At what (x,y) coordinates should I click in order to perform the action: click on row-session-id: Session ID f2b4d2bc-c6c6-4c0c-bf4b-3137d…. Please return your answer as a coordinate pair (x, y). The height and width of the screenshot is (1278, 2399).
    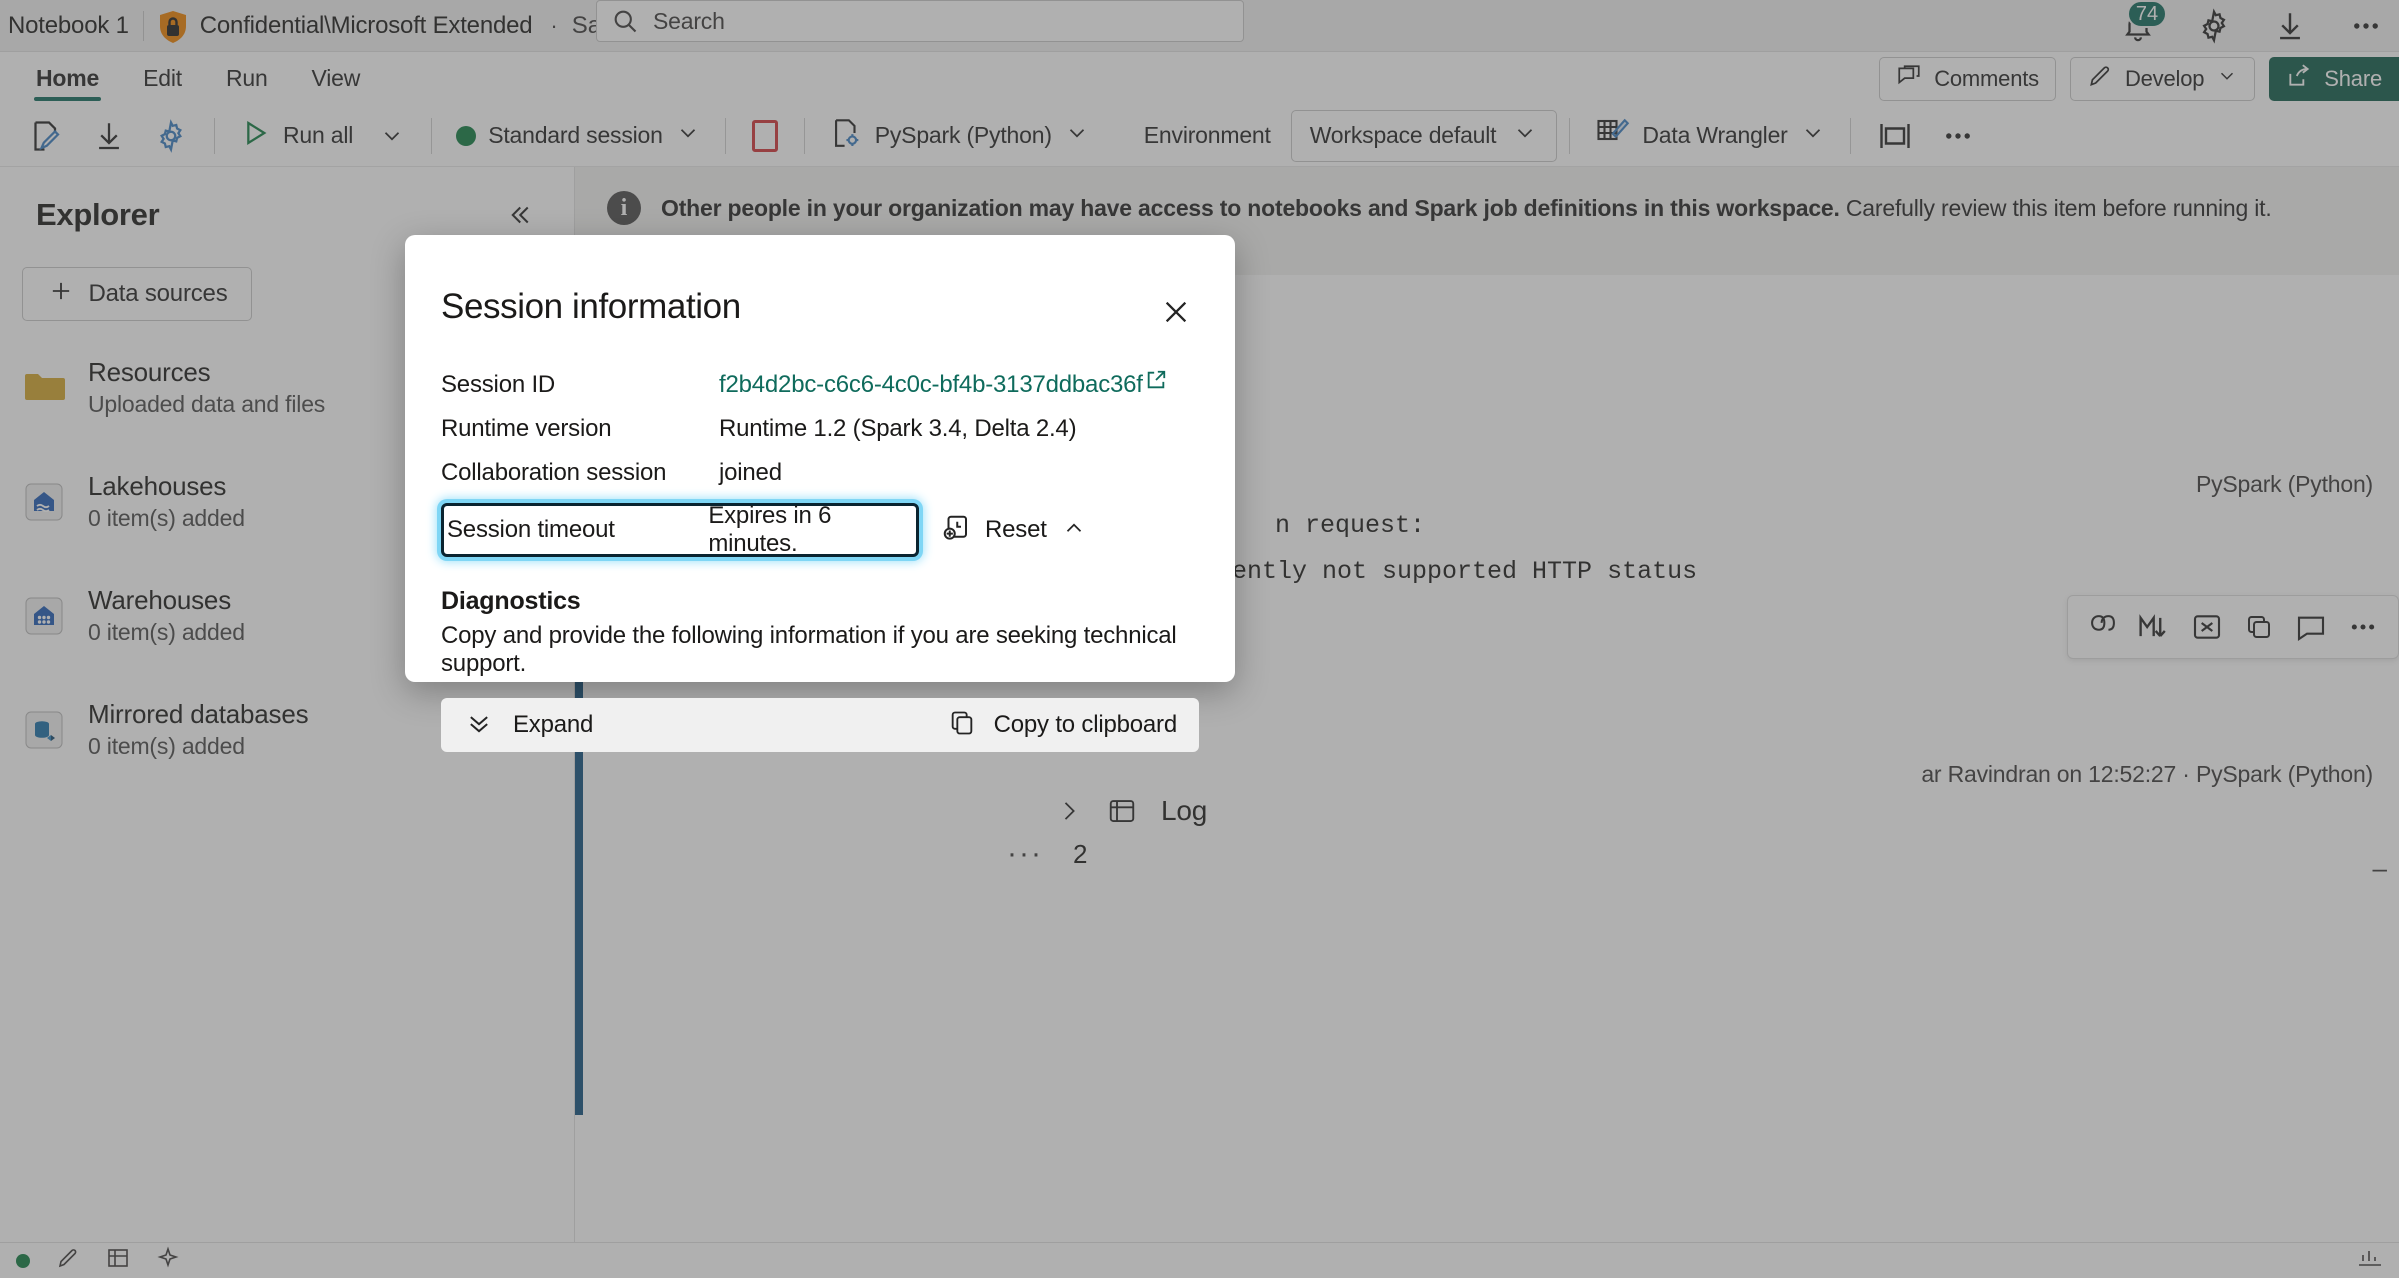
    Looking at the image, I should click on (820, 385).